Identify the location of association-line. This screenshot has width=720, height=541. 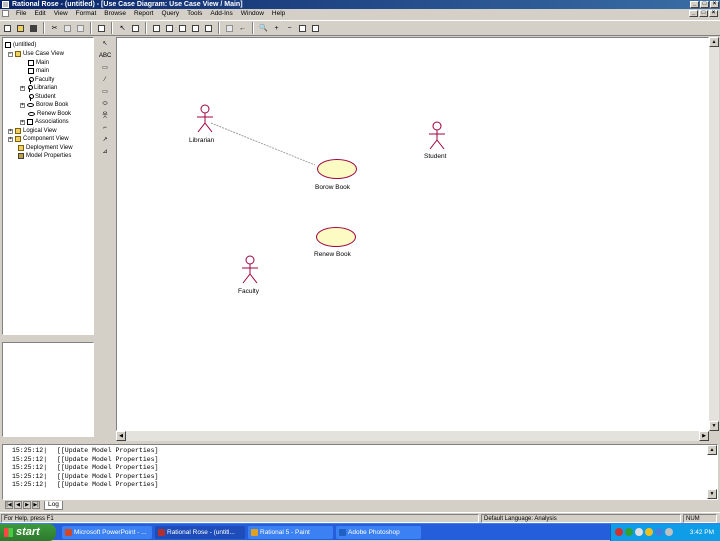
(263, 144).